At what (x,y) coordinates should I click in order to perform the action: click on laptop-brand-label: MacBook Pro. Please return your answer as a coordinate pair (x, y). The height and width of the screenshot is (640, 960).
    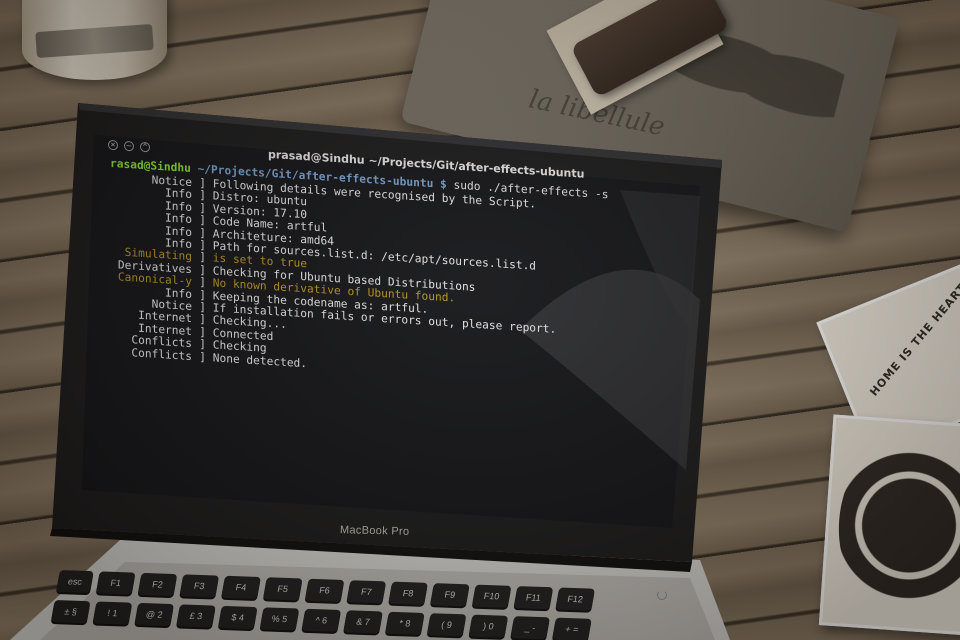
    Looking at the image, I should click on (374, 531).